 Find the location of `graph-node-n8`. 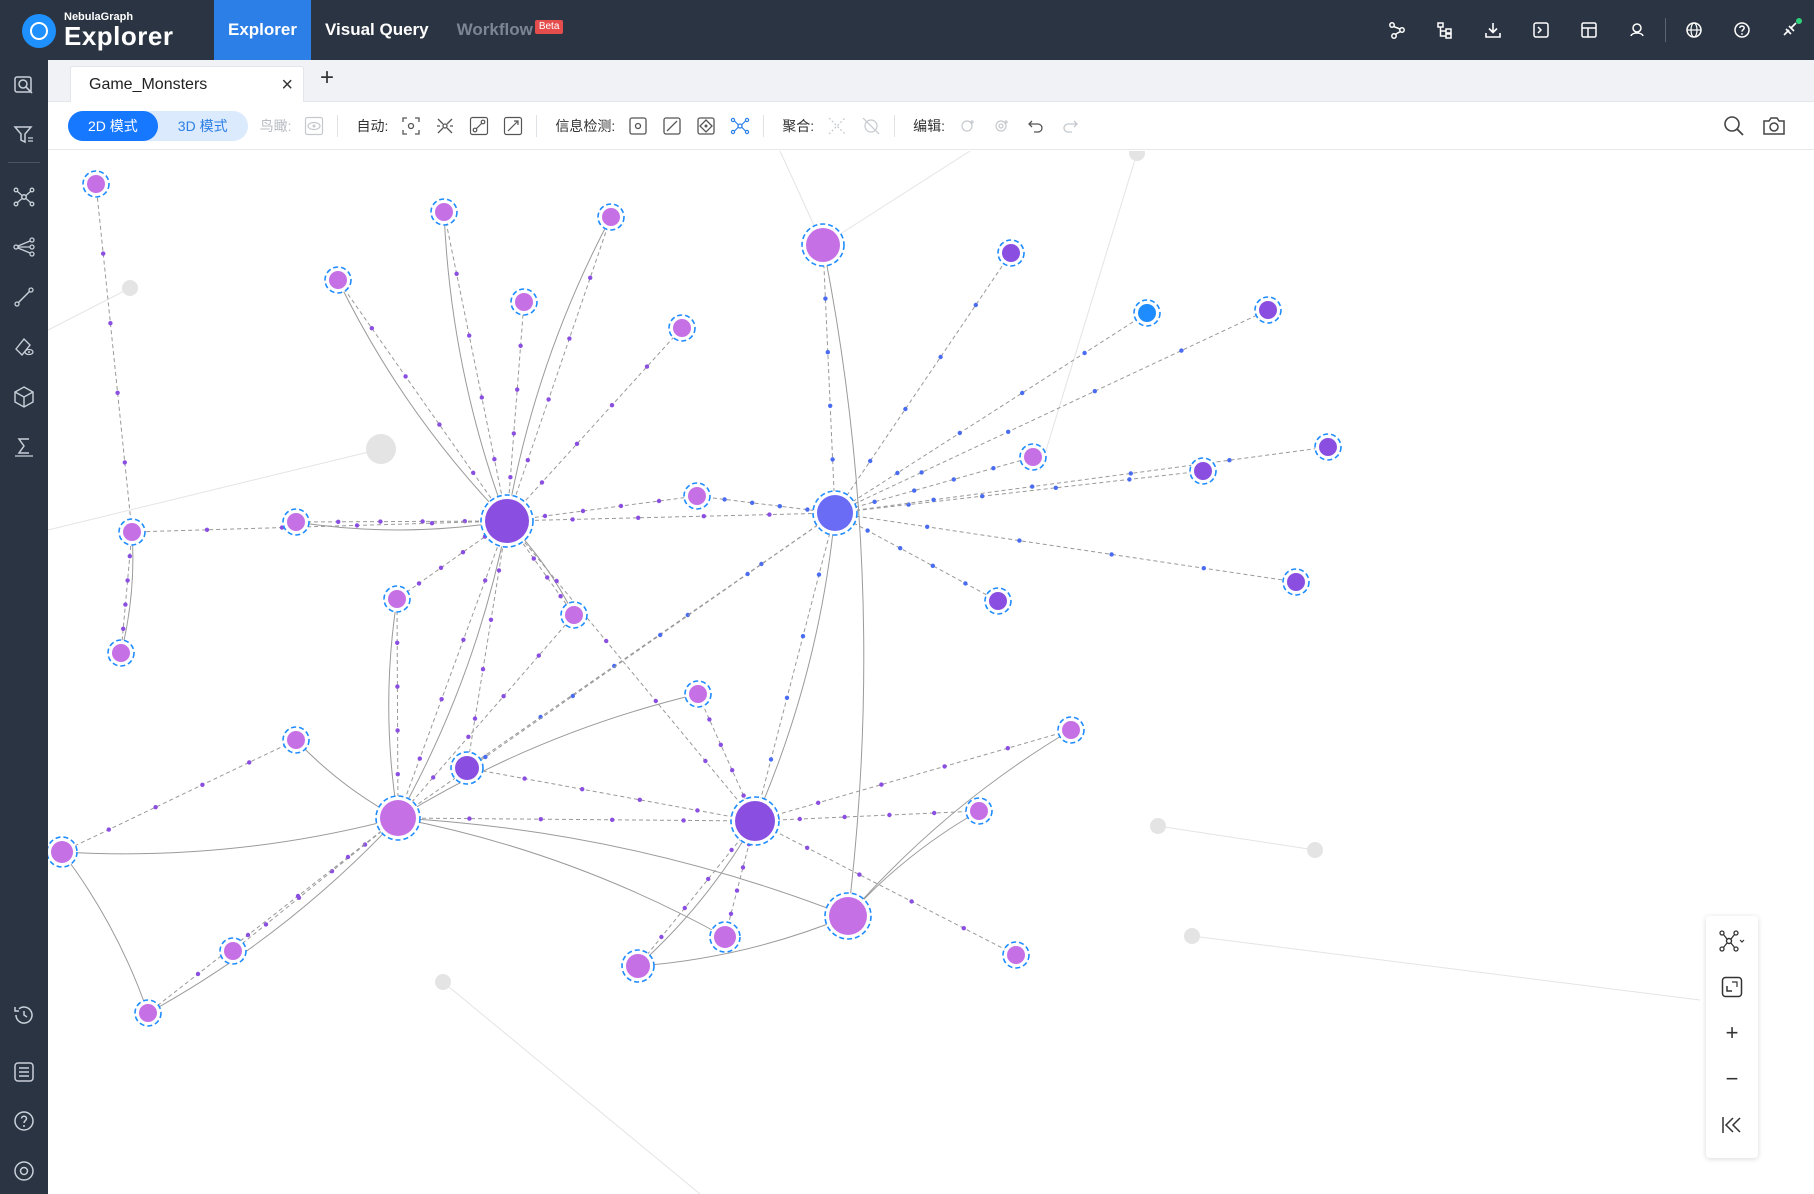

graph-node-n8 is located at coordinates (1147, 313).